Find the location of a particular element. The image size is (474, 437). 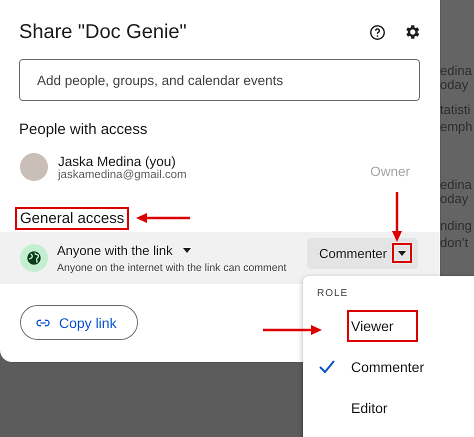

dialog-title: Share "Doc Genie" is located at coordinates (103, 32).